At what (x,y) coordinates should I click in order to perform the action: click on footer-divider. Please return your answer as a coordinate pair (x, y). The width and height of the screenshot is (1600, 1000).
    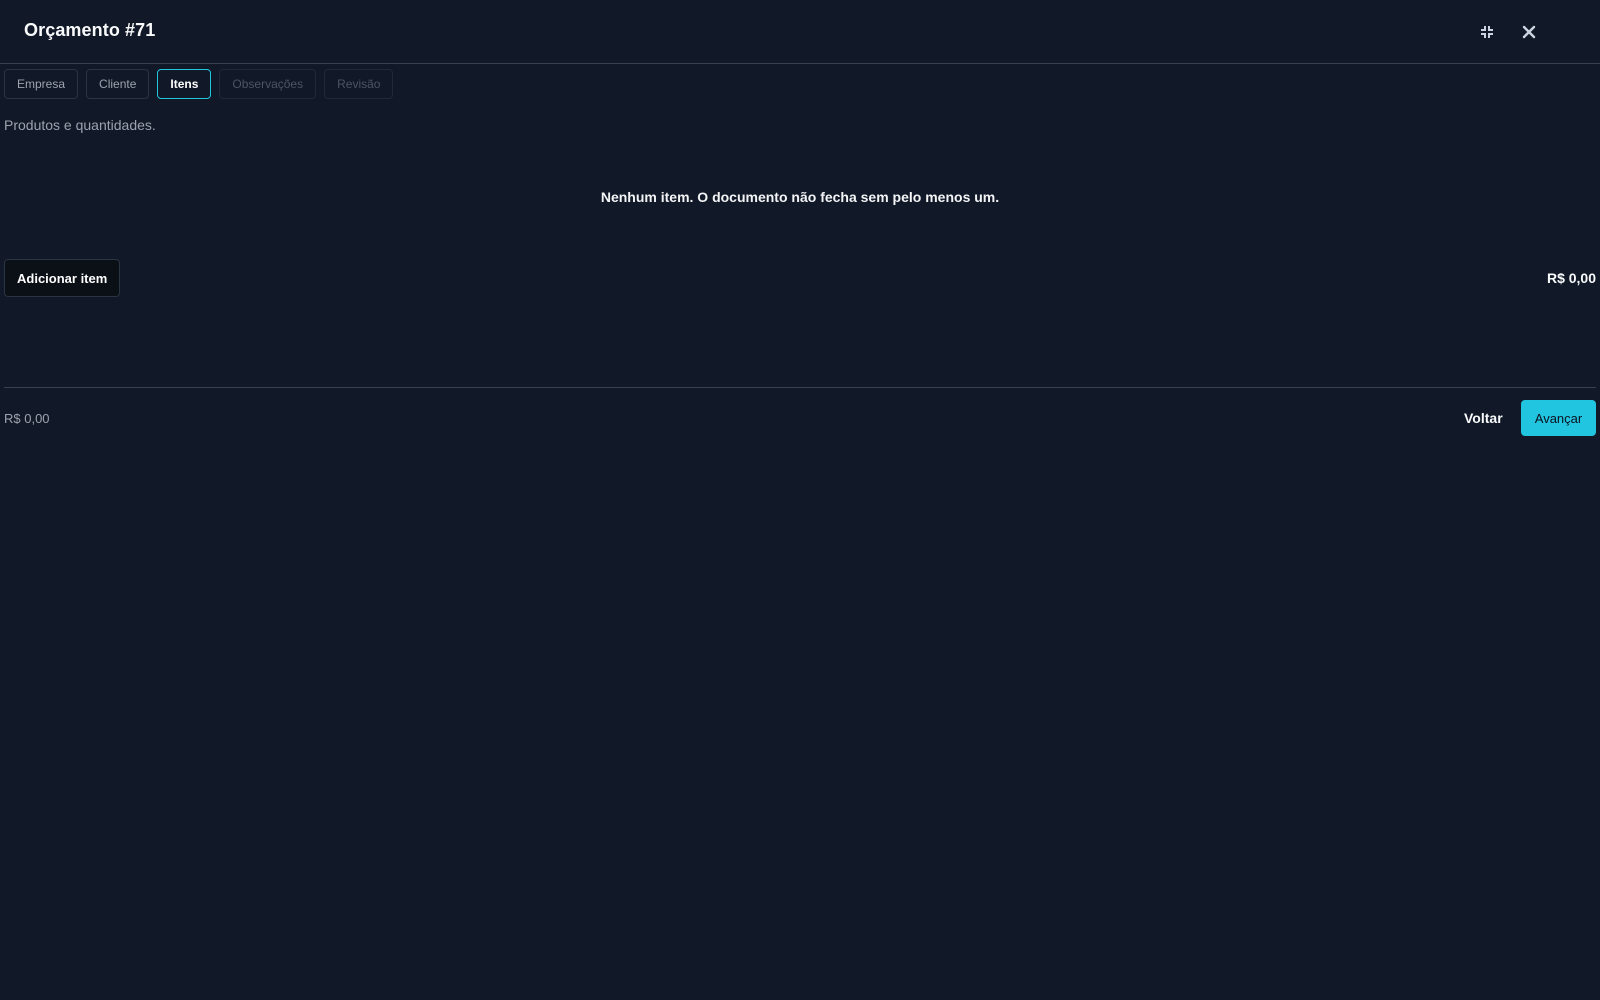
    Looking at the image, I should click on (800, 387).